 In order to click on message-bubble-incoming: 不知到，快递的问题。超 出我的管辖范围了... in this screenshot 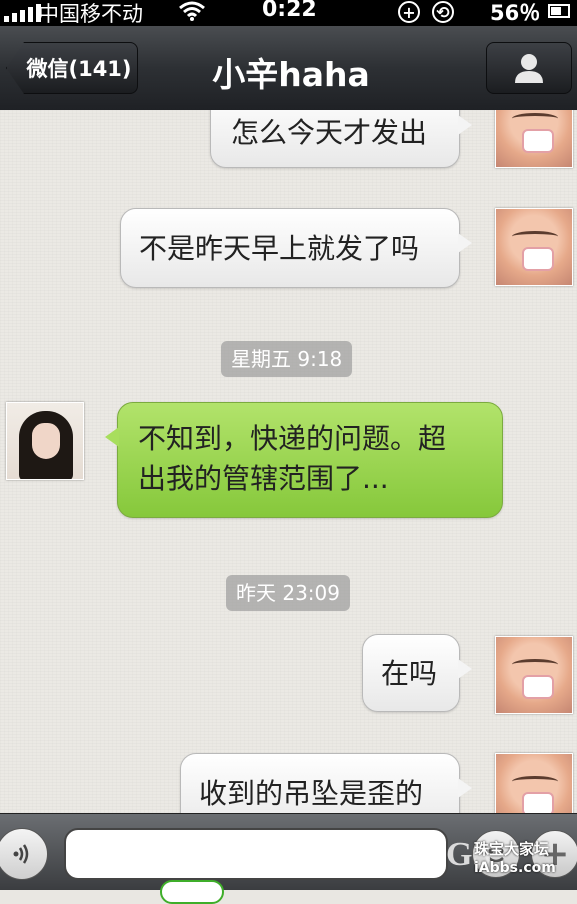, I will do `click(304, 460)`.